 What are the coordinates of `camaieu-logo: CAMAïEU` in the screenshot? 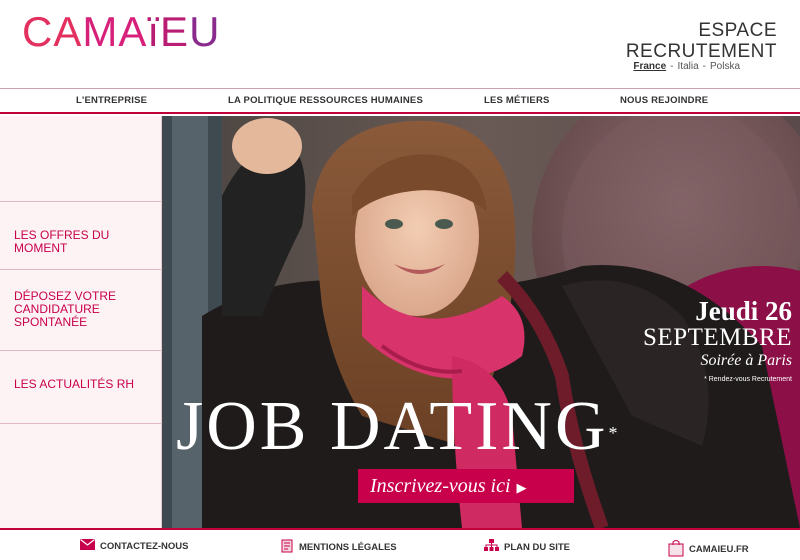 It's located at (121, 32).